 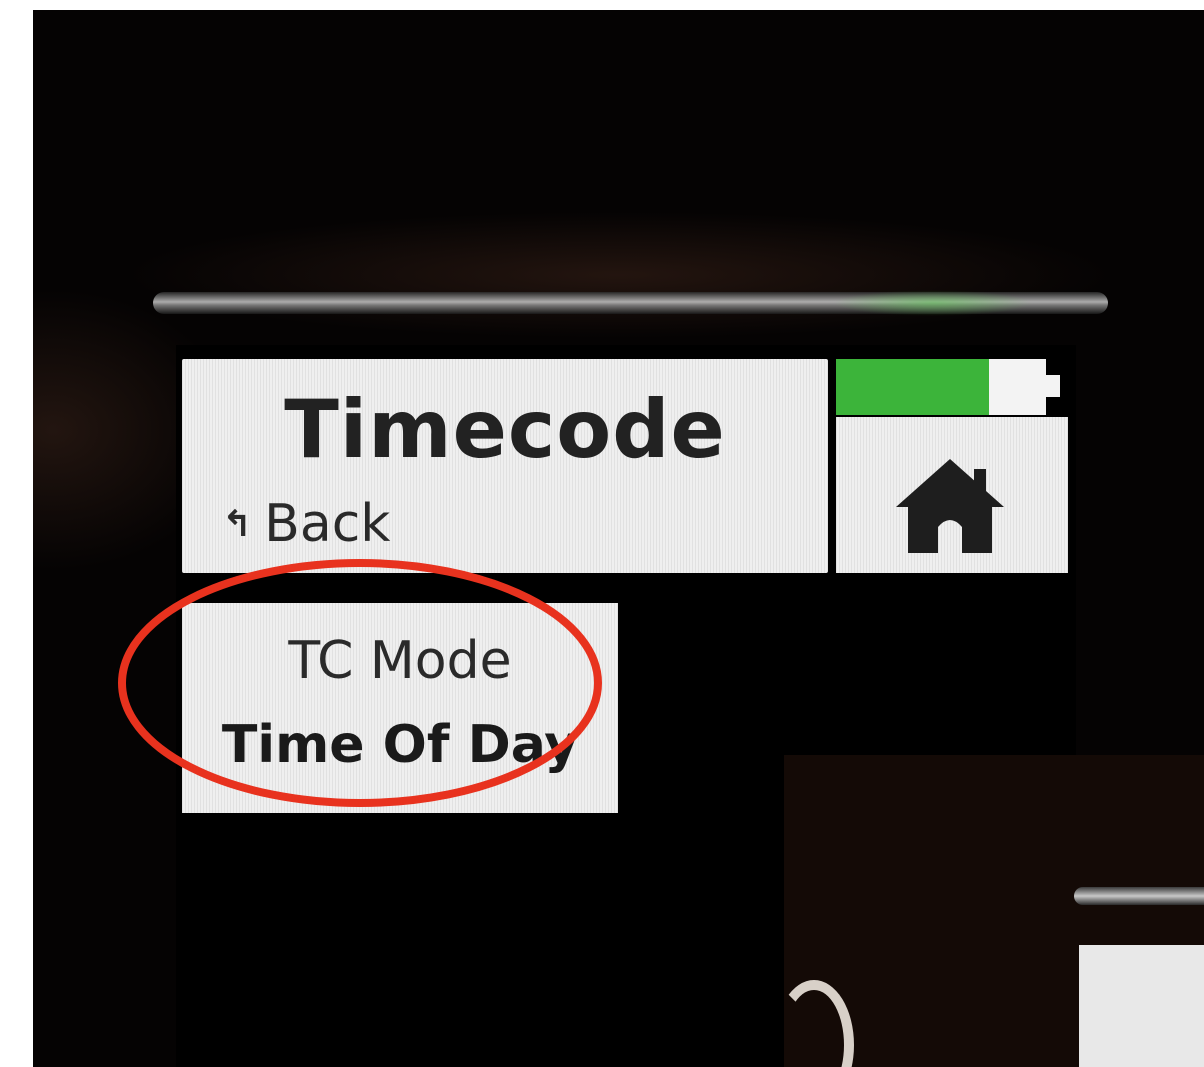 What do you see at coordinates (327, 524) in the screenshot?
I see `back-label: Back` at bounding box center [327, 524].